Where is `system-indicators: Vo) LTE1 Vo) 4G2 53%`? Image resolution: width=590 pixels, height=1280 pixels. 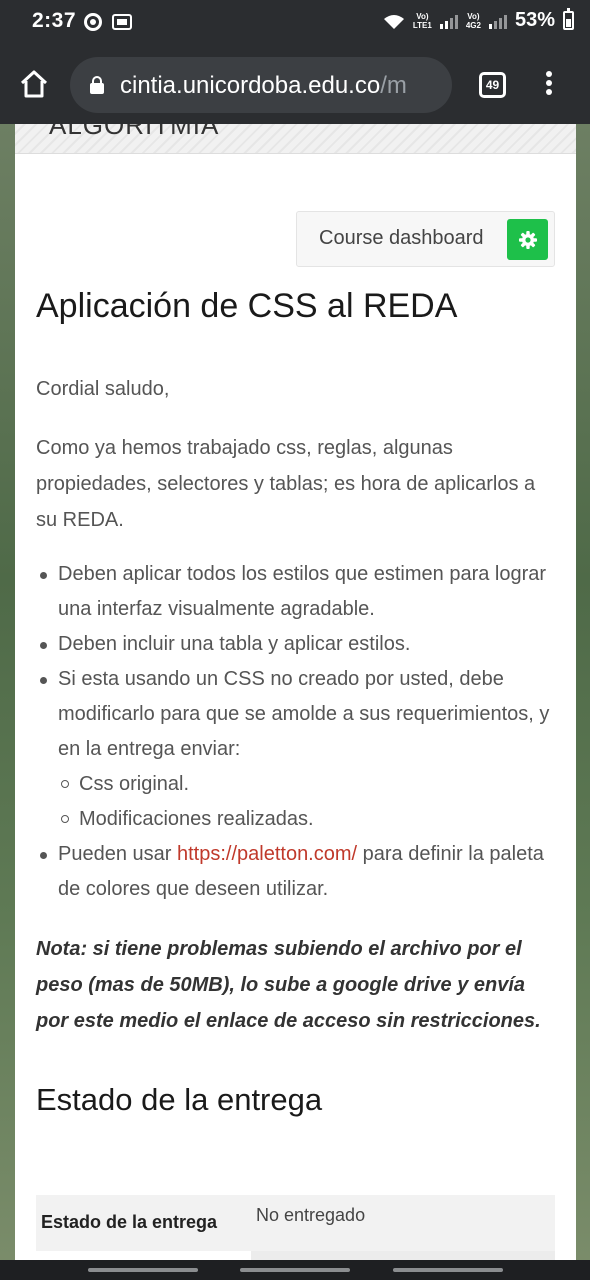 system-indicators: Vo) LTE1 Vo) 4G2 53% is located at coordinates (478, 20).